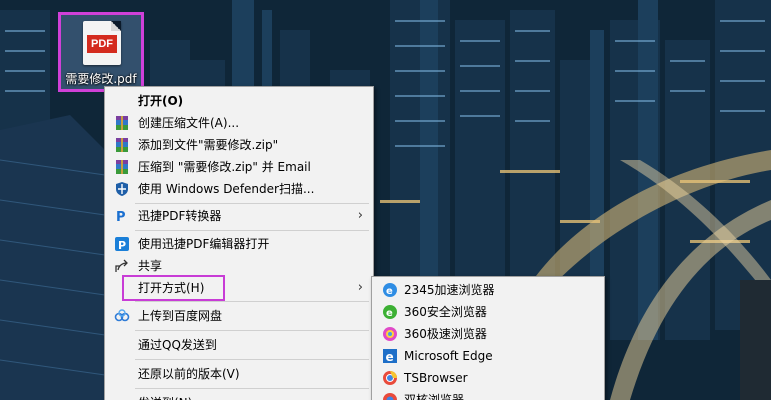  Describe the element at coordinates (488, 394) in the screenshot. I see `app-dual-core-browser: 双核浏览器` at that location.